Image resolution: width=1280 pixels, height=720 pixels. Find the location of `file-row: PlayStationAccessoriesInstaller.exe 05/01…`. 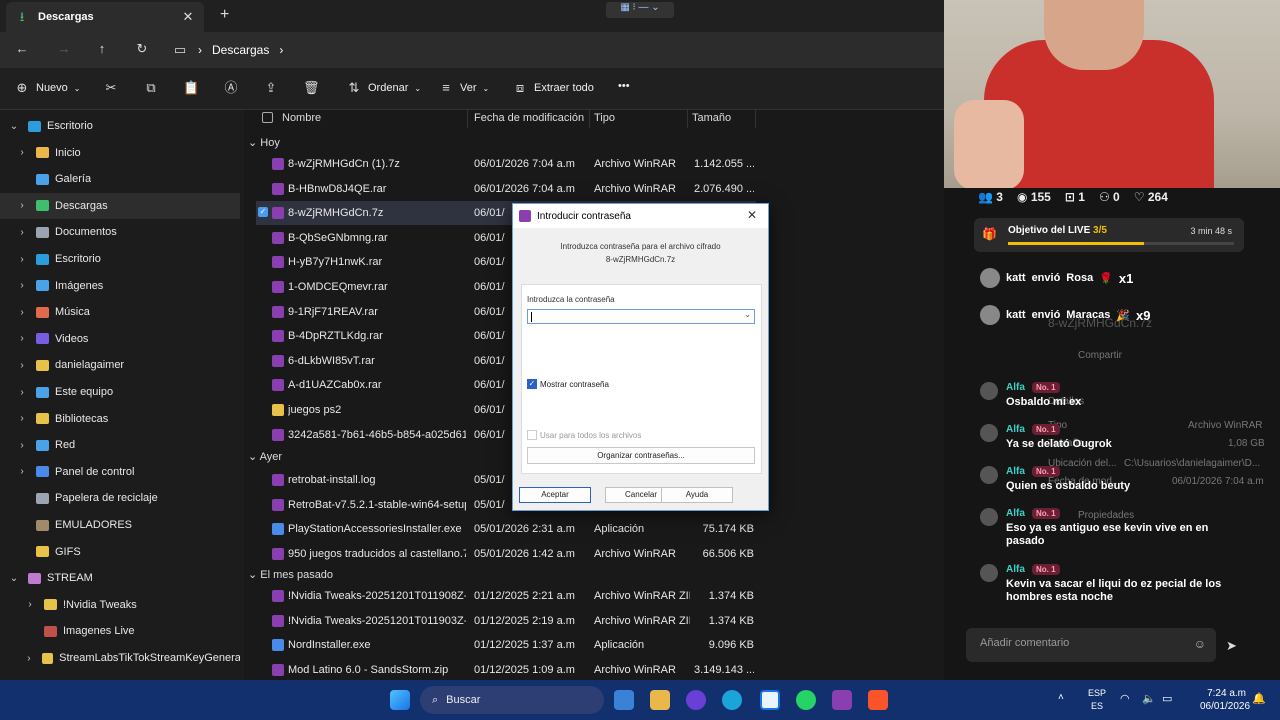

file-row: PlayStationAccessoriesInstaller.exe 05/01… is located at coordinates (506, 529).